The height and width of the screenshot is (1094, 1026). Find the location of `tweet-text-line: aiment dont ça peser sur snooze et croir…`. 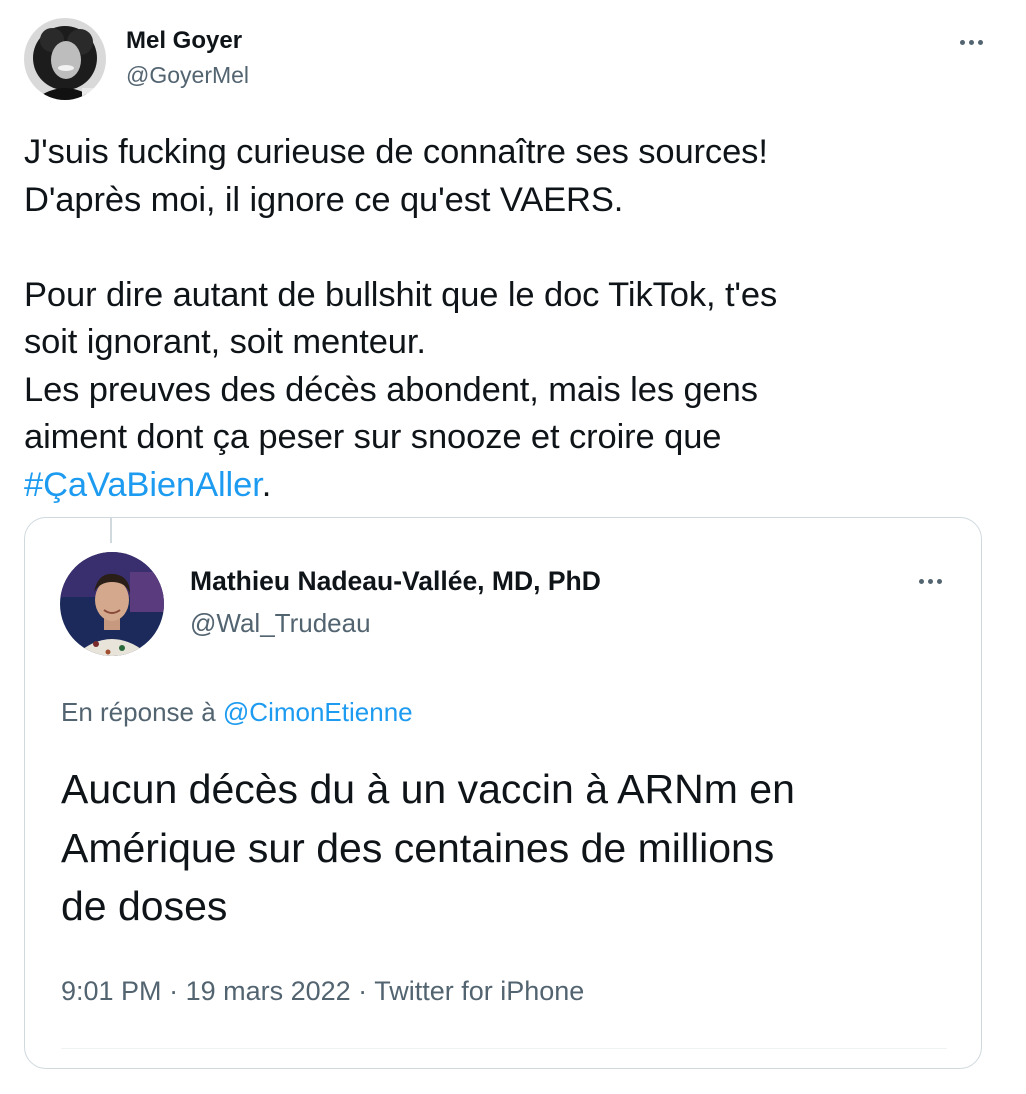

tweet-text-line: aiment dont ça peser sur snooze et croir… is located at coordinates (373, 437).